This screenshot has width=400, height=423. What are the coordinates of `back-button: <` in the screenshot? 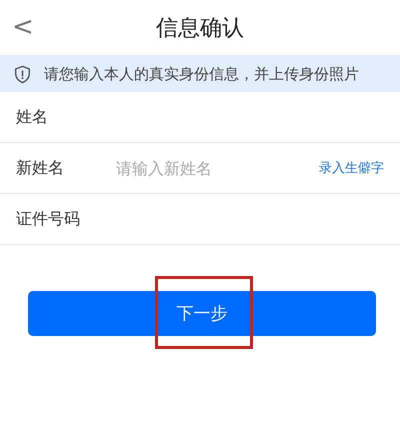 It's located at (23, 27).